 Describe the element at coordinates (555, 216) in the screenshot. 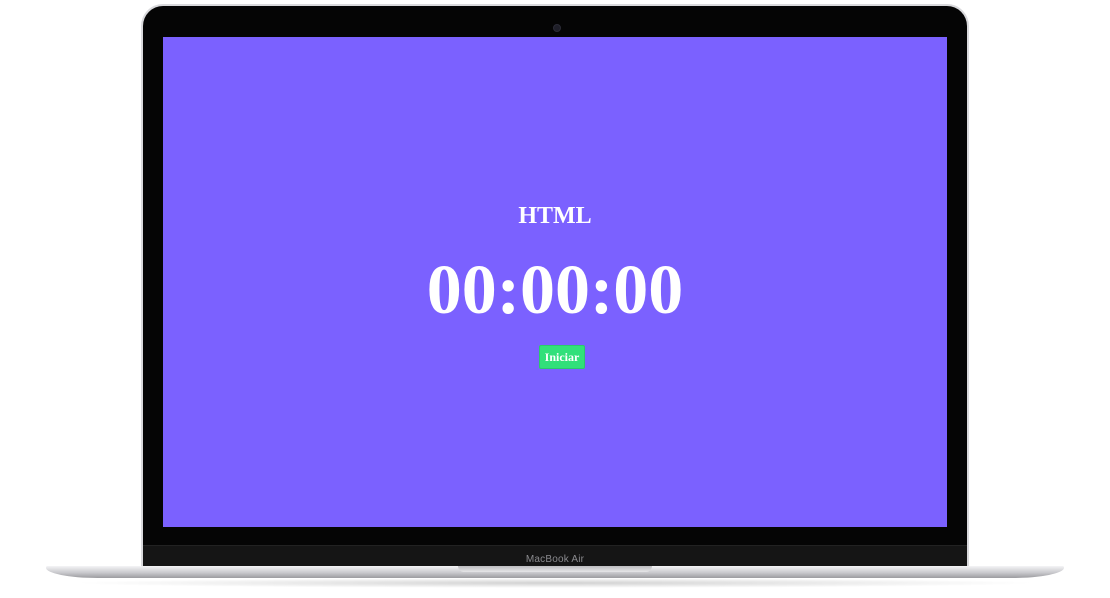

I see `page-title: HTML` at that location.